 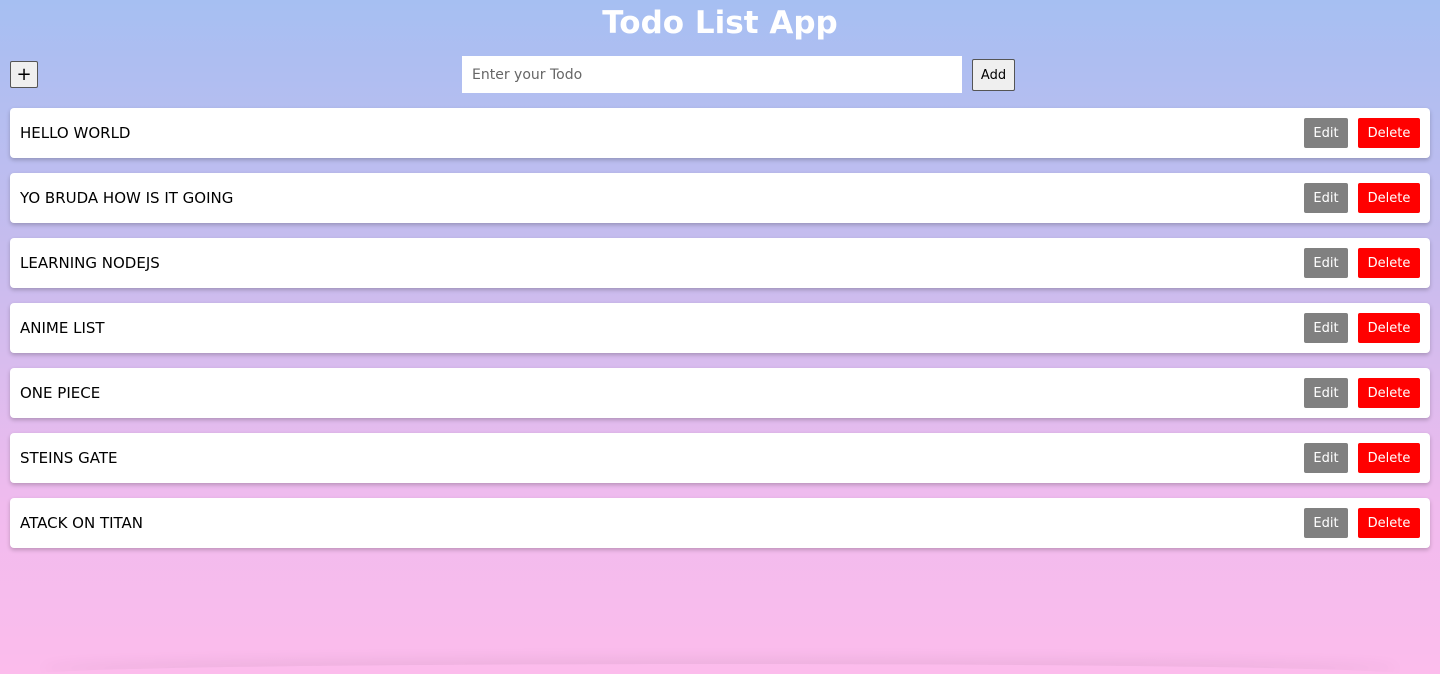 What do you see at coordinates (24, 74) in the screenshot?
I see `expand-button: +` at bounding box center [24, 74].